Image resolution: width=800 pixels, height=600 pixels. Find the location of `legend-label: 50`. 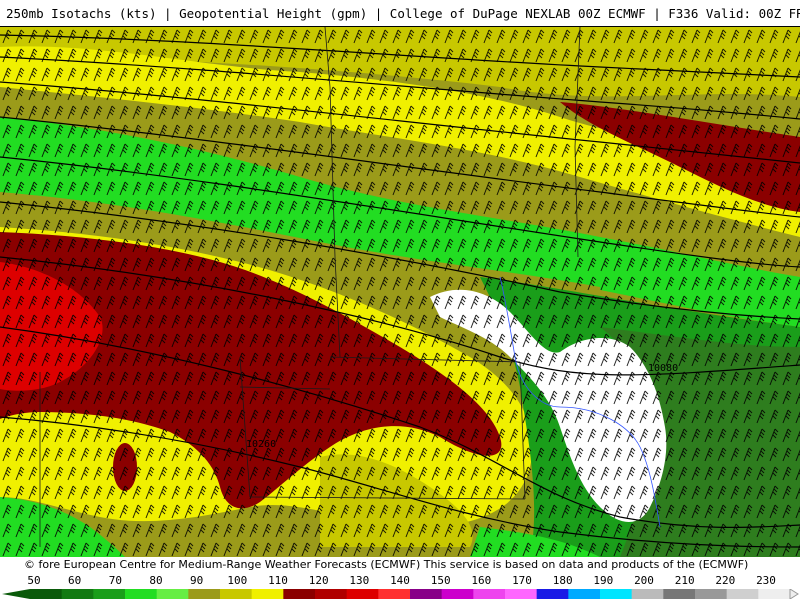

legend-label: 50 is located at coordinates (34, 580).